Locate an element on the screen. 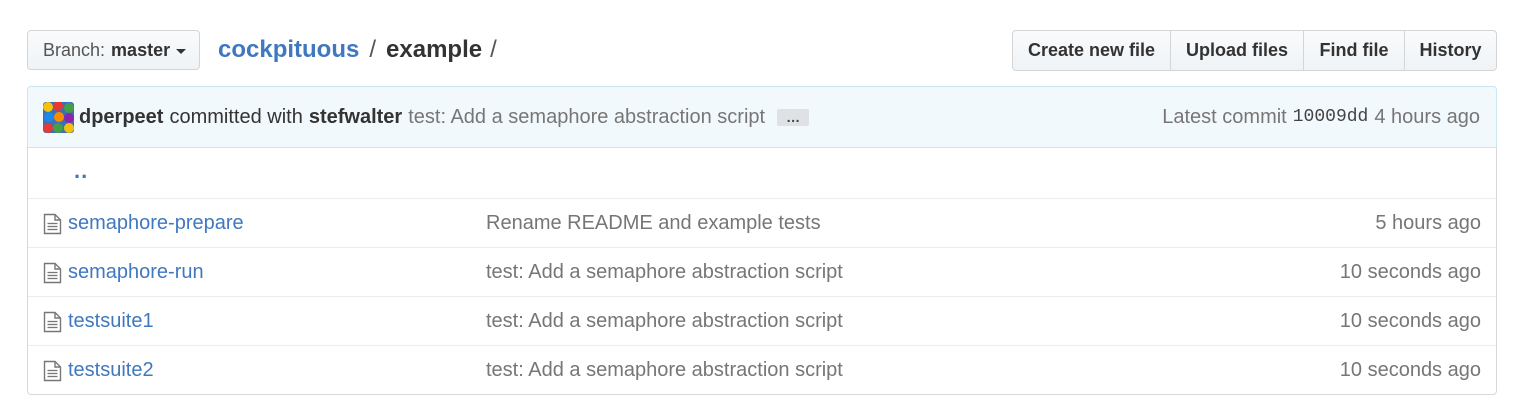  create-new-file-button: Create new file is located at coordinates (1091, 50).